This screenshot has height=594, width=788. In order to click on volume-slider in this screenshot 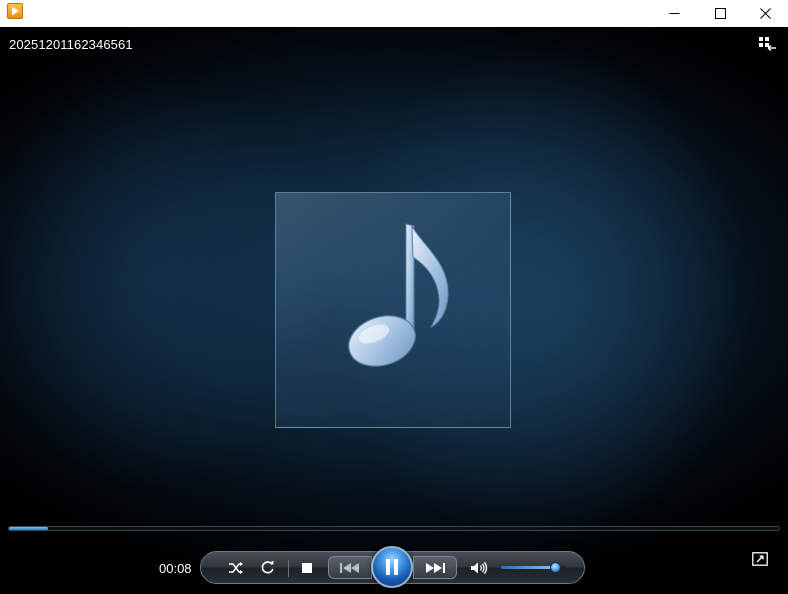, I will do `click(533, 567)`.